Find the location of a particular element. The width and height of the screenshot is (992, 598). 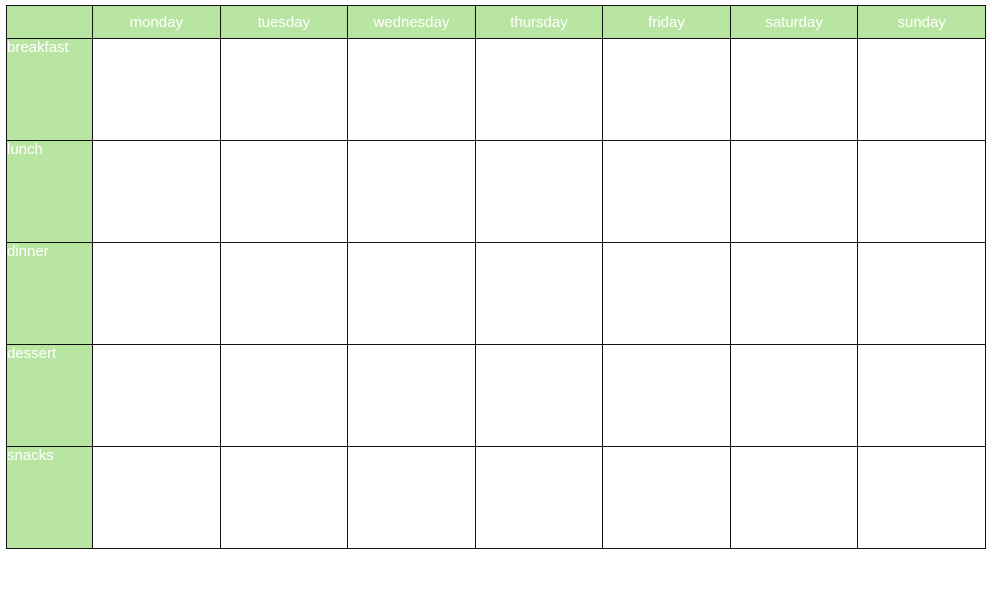

corner-cell is located at coordinates (49, 22).